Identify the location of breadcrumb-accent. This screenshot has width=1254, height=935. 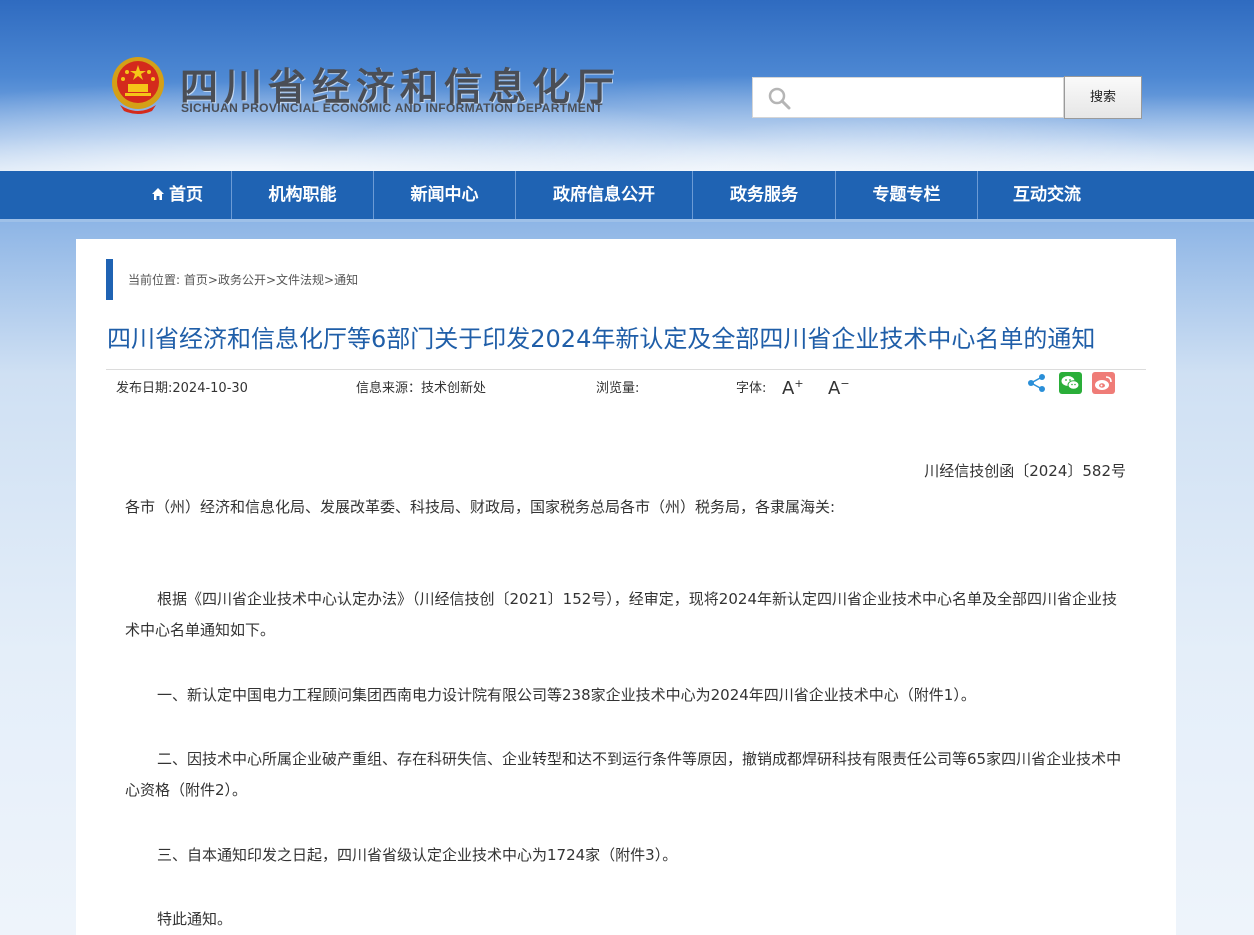
(109, 279).